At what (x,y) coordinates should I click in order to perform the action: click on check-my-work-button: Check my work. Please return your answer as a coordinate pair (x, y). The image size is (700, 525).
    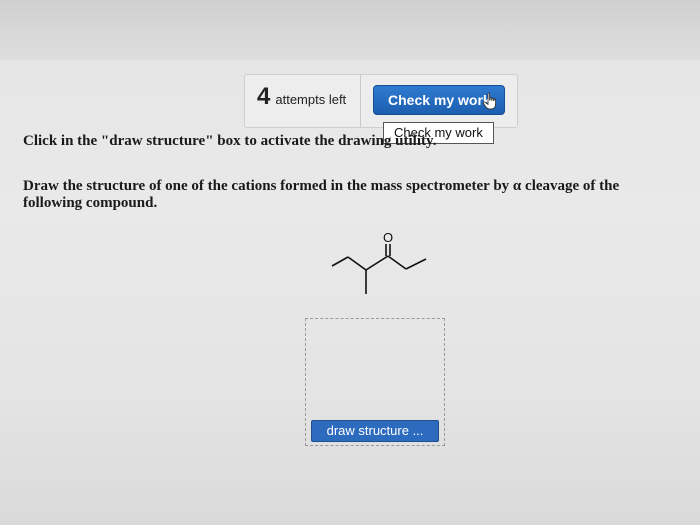
    Looking at the image, I should click on (439, 100).